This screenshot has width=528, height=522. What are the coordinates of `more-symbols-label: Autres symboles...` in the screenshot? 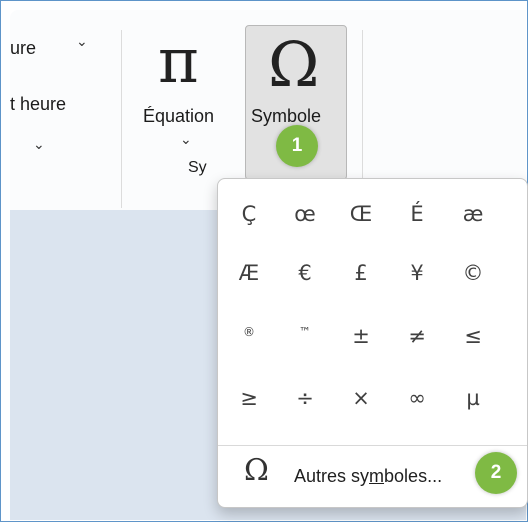 It's located at (368, 476).